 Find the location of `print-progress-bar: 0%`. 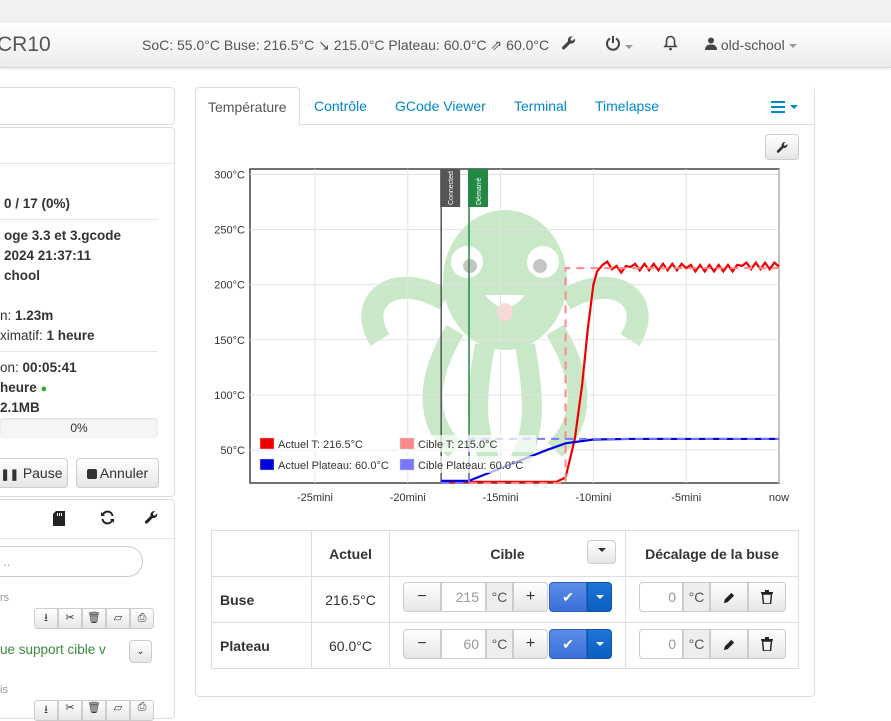

print-progress-bar: 0% is located at coordinates (79, 428).